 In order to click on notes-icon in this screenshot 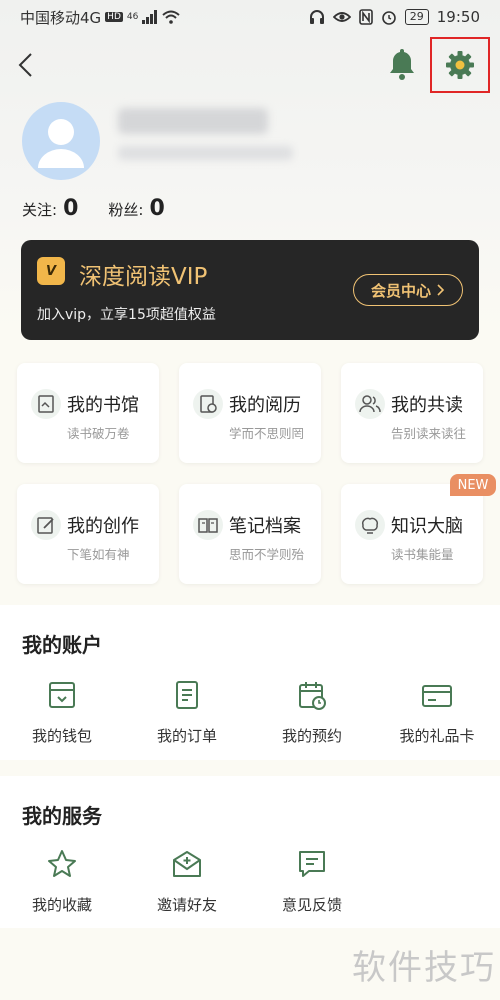, I will do `click(208, 525)`.